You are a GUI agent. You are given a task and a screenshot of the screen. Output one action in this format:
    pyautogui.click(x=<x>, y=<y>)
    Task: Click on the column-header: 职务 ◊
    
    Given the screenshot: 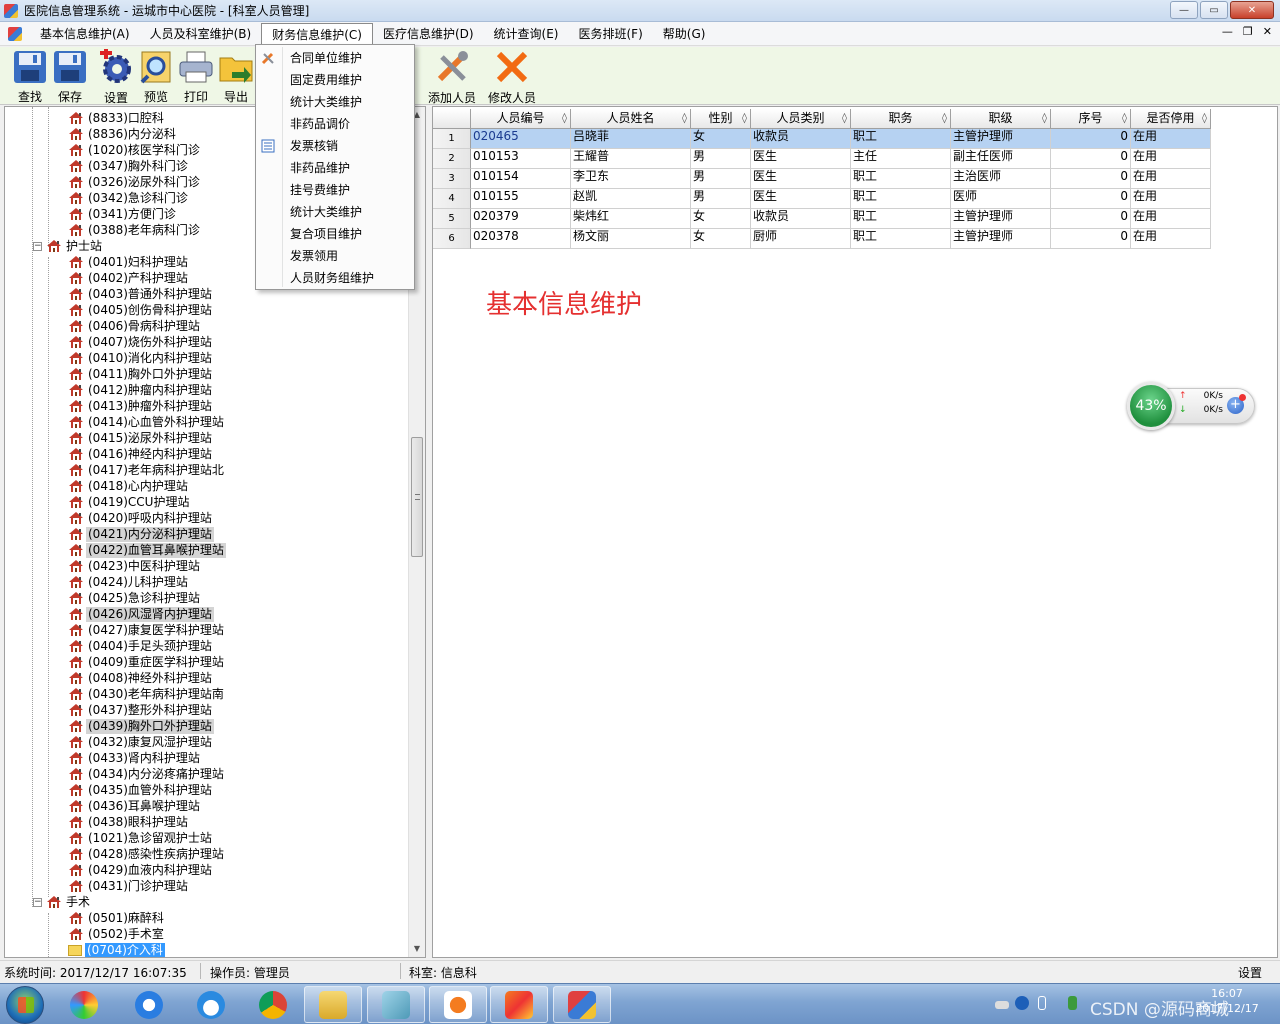 What is the action you would take?
    pyautogui.click(x=901, y=119)
    